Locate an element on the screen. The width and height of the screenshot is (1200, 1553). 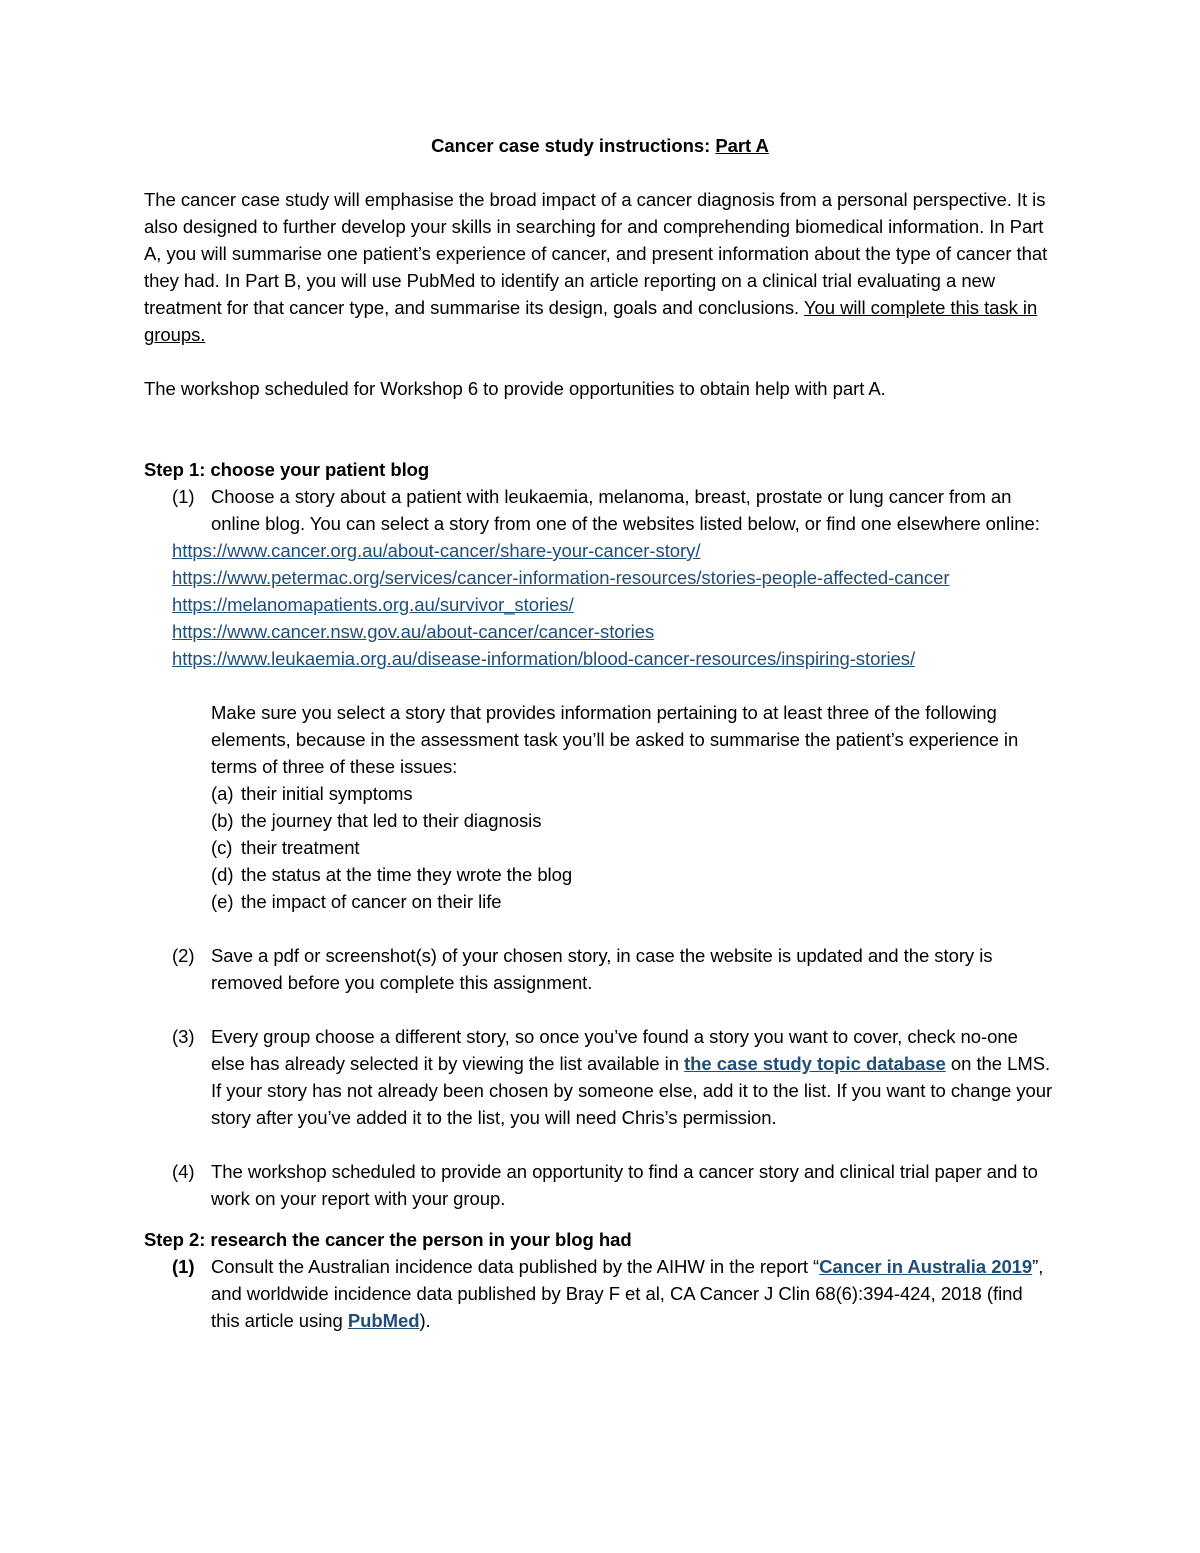
story-element-c: (c) their treatment is located at coordinates (633, 847).